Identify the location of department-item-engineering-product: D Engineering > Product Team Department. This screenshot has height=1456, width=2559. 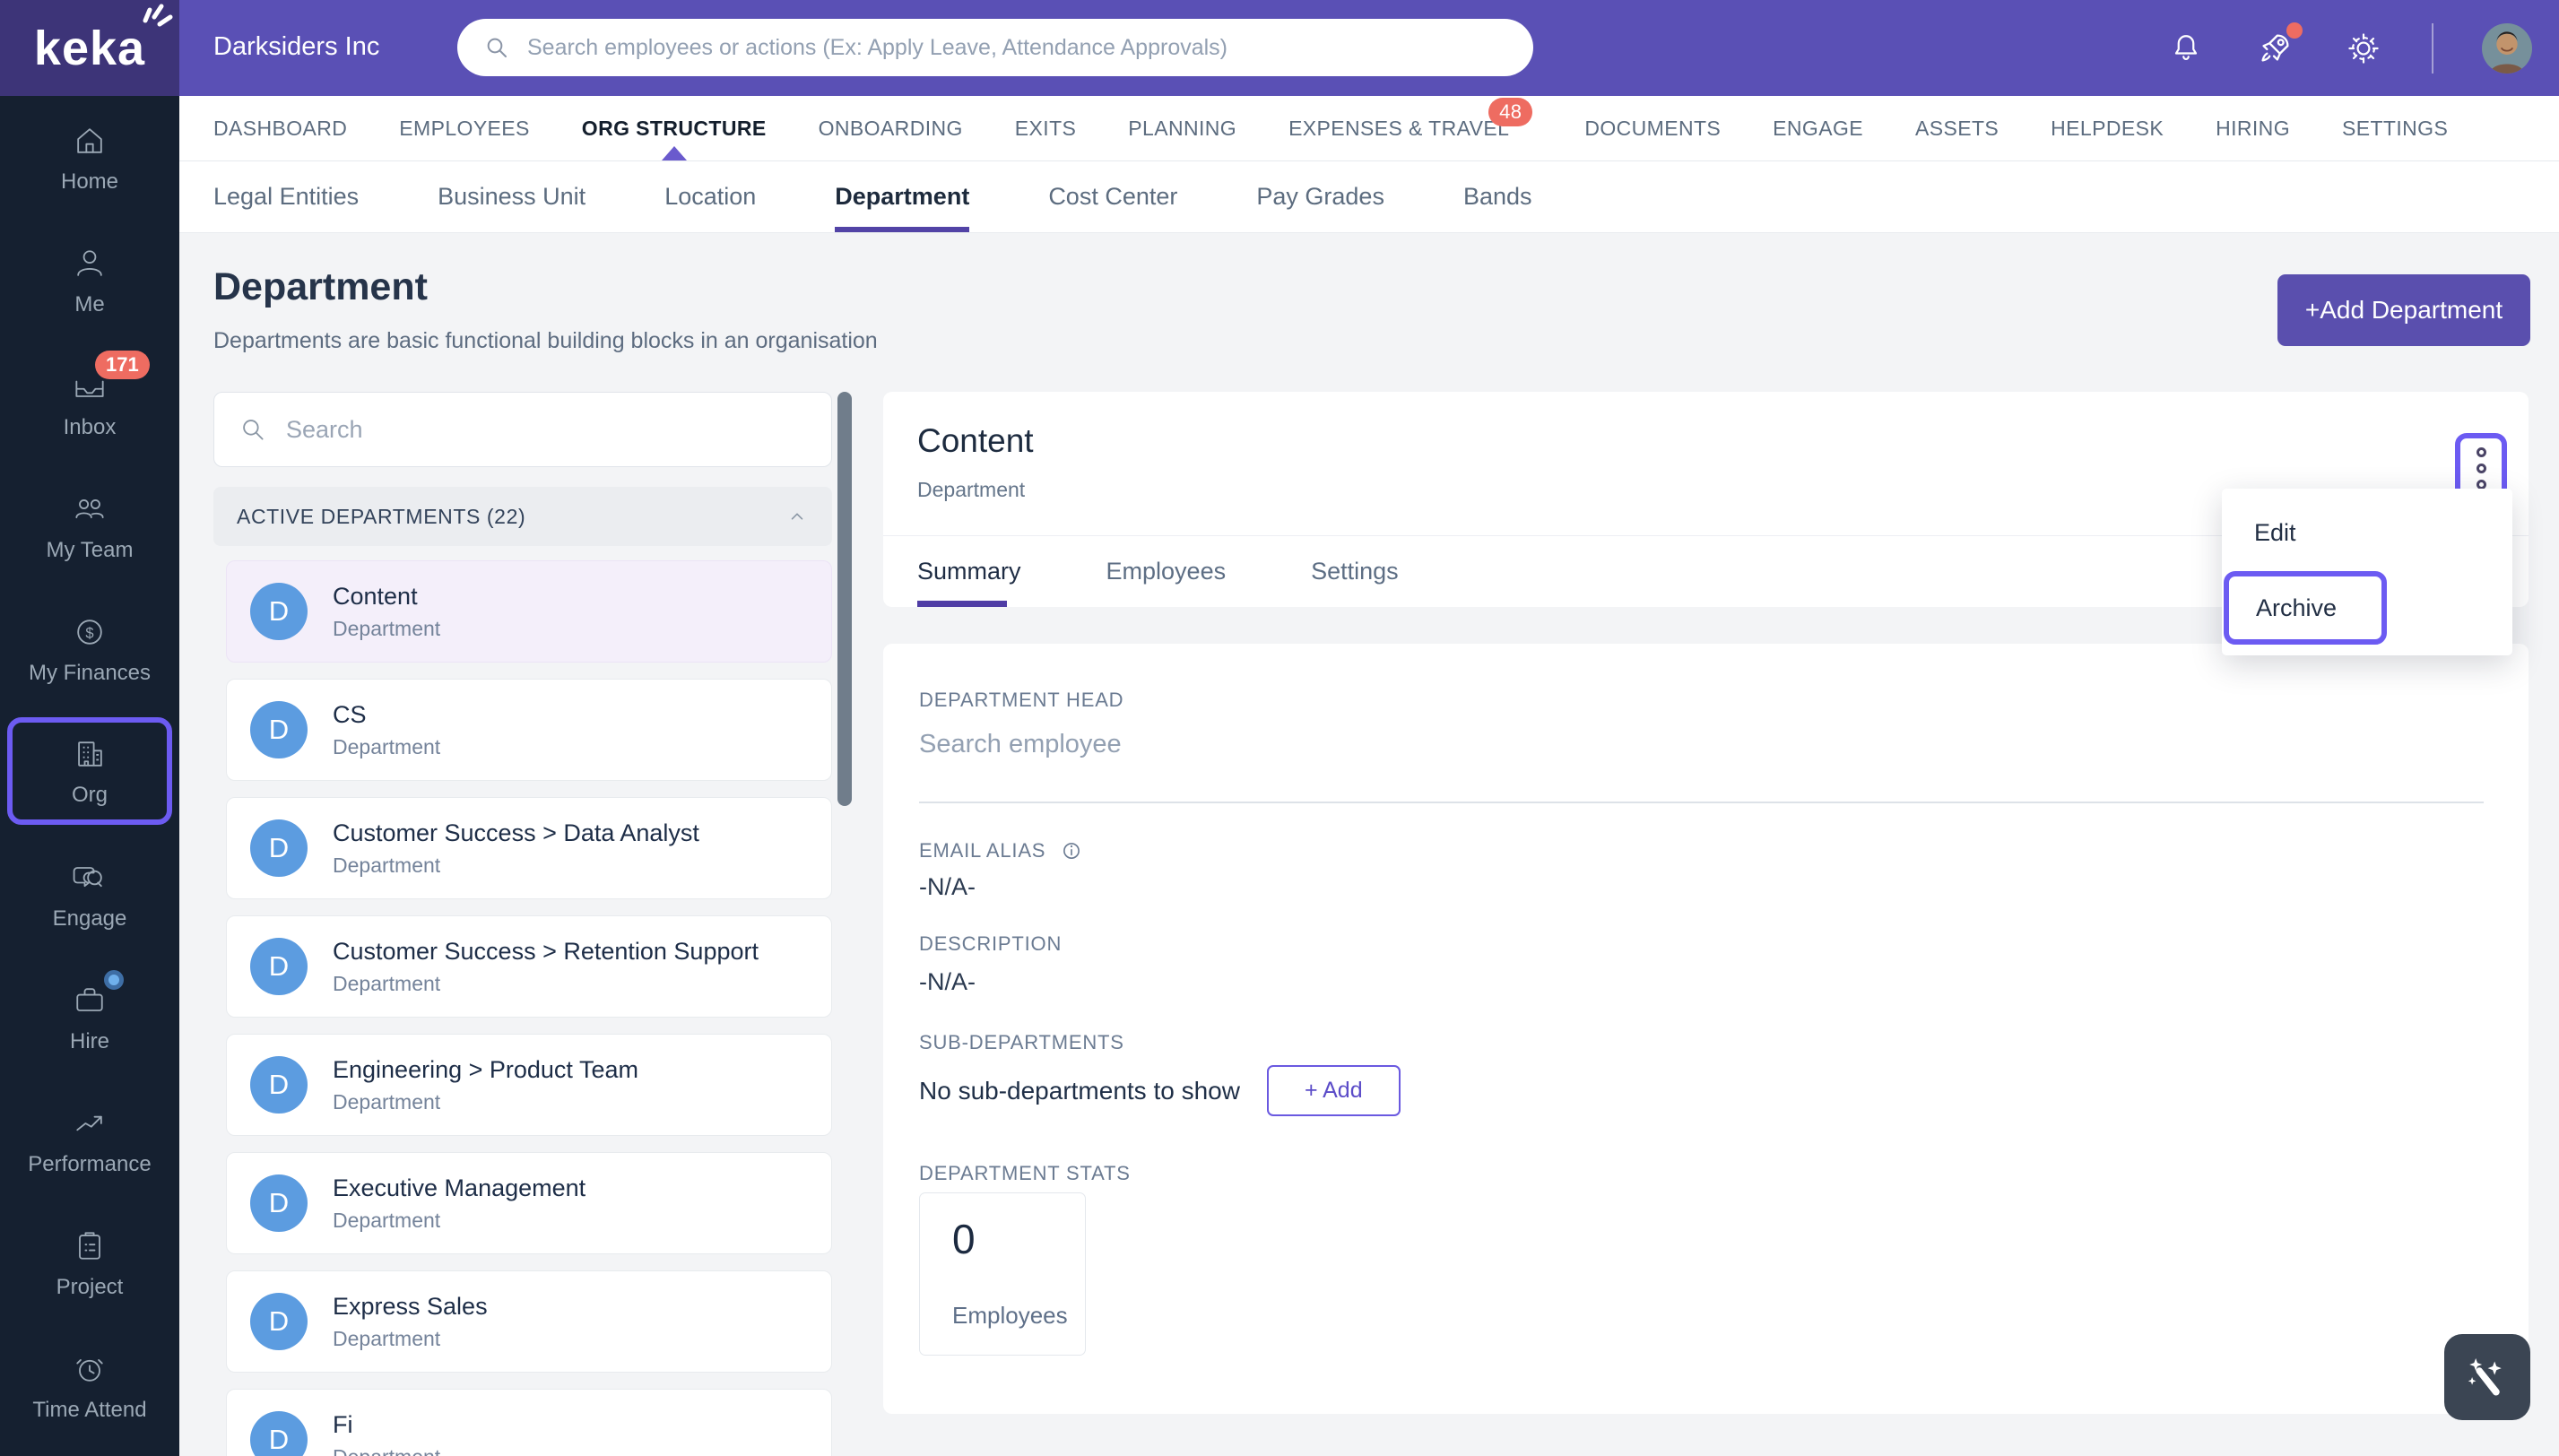
(529, 1085).